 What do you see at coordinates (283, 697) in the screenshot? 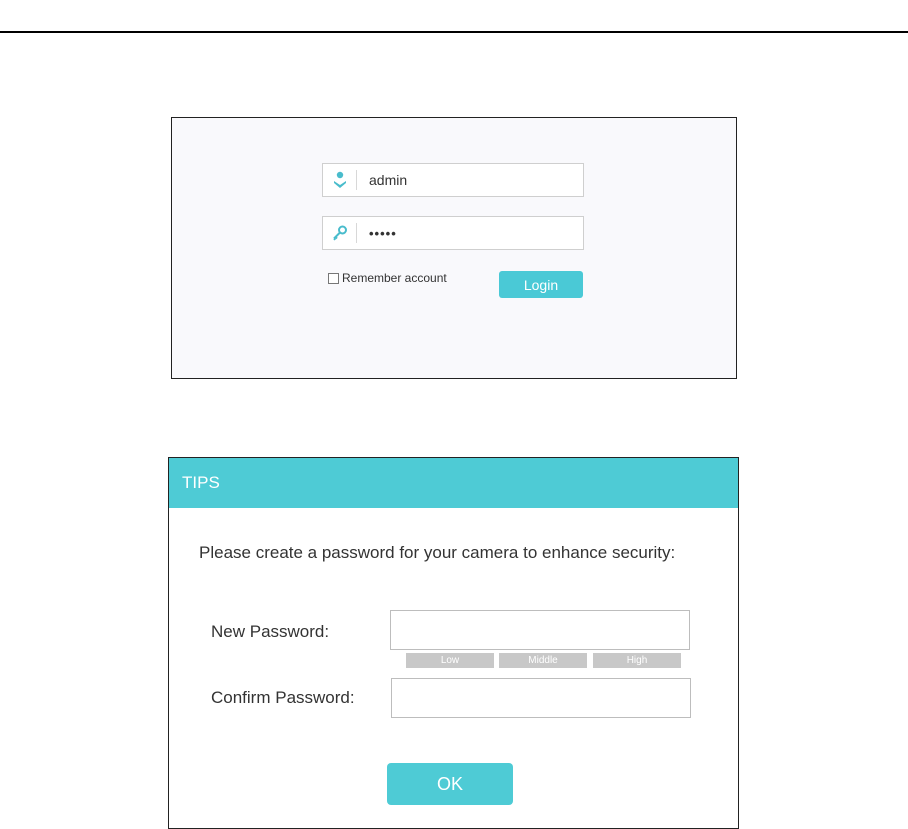
I see `confirm-password-label: Confirm Password:` at bounding box center [283, 697].